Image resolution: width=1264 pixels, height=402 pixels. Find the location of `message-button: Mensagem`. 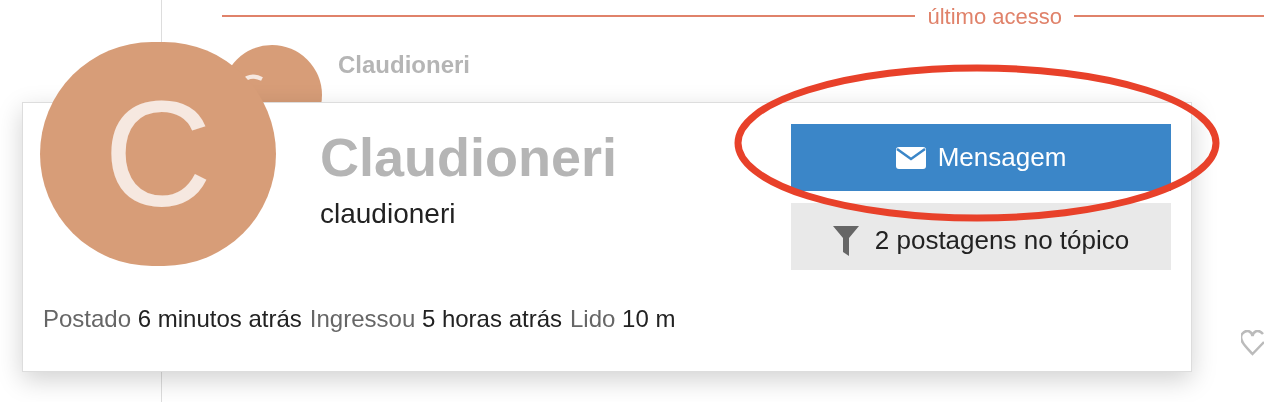

message-button: Mensagem is located at coordinates (981, 157).